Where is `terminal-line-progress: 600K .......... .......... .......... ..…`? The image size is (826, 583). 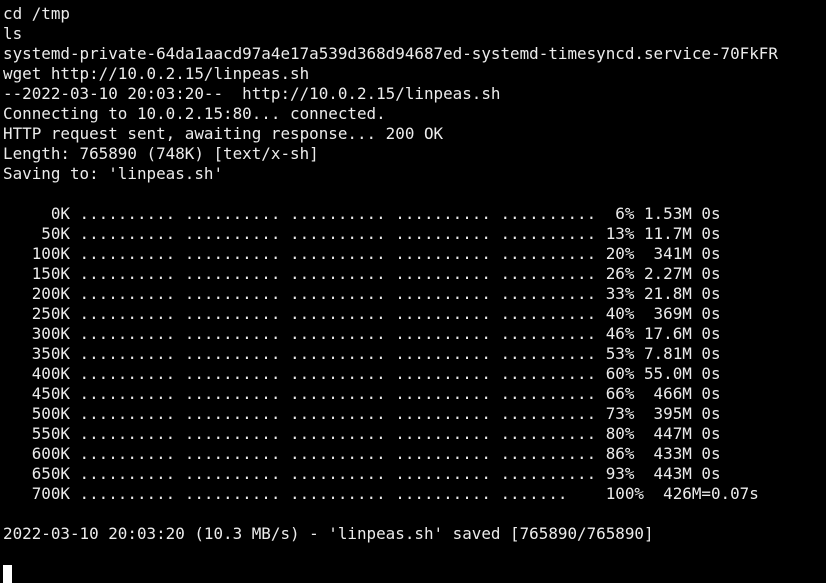 terminal-line-progress: 600K .......... .......... .......... ..… is located at coordinates (362, 453).